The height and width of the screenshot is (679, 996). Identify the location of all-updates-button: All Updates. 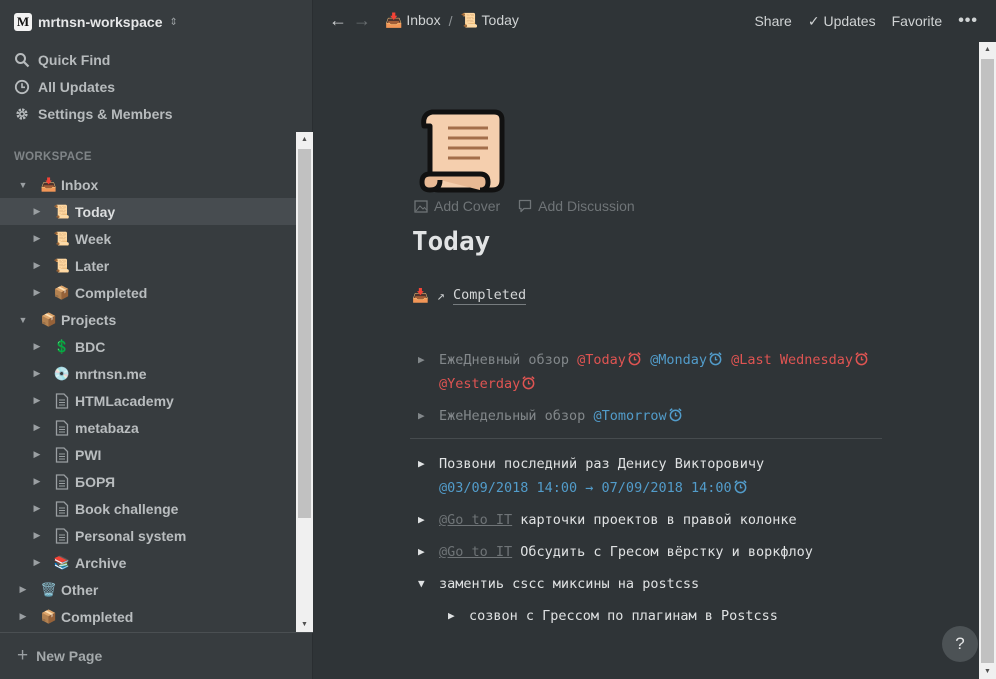
(93, 86).